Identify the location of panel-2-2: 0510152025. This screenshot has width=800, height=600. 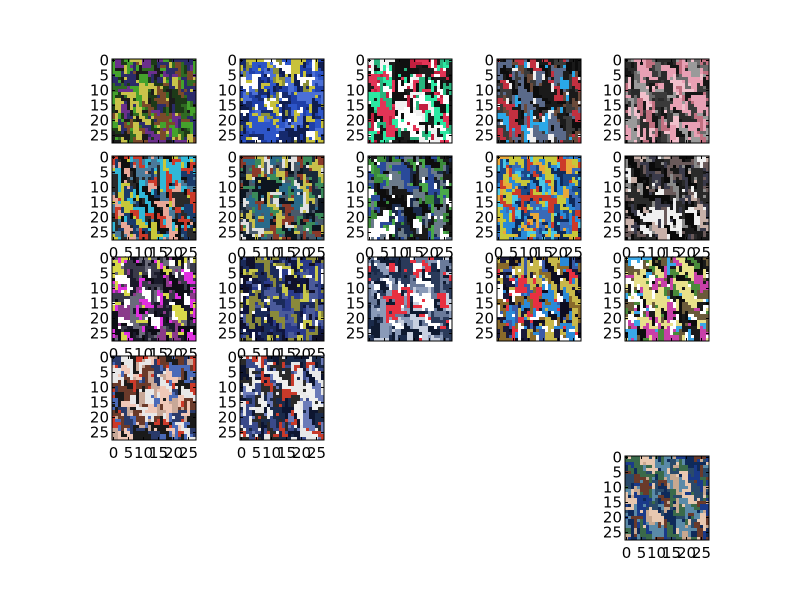
(399, 296).